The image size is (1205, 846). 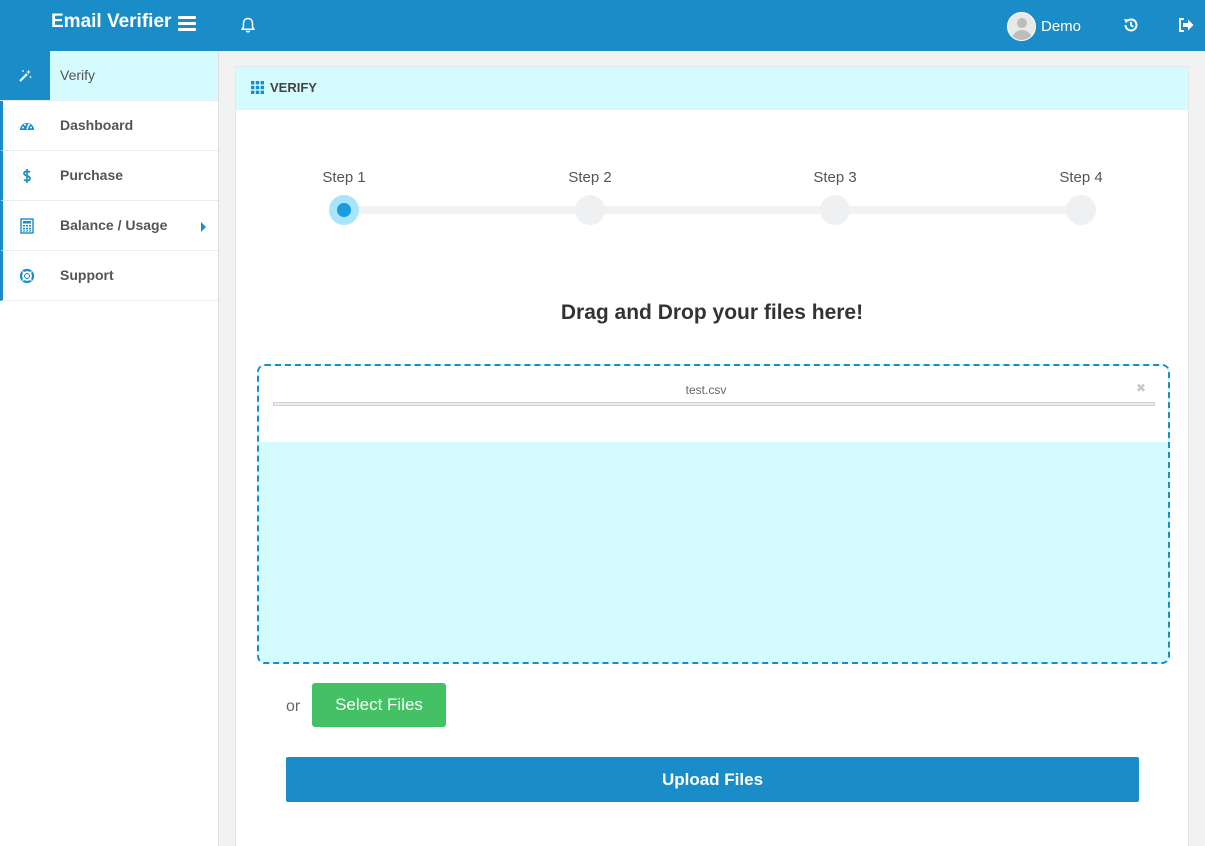 I want to click on sidebar-item-label: Support, so click(x=87, y=275).